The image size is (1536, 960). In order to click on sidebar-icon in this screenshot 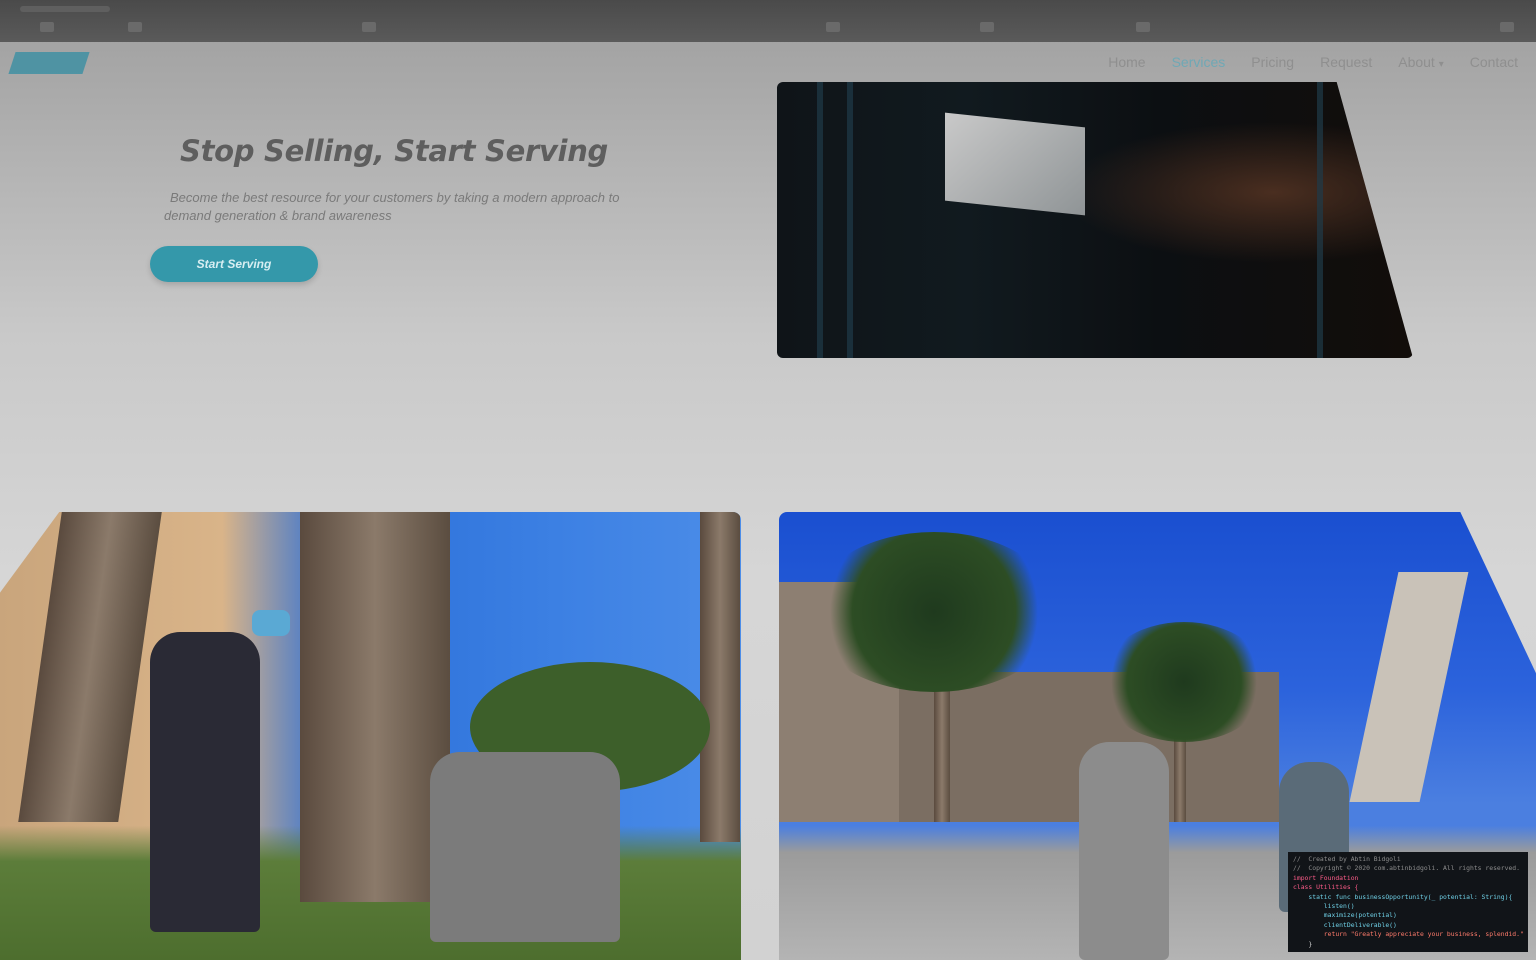, I will do `click(47, 27)`.